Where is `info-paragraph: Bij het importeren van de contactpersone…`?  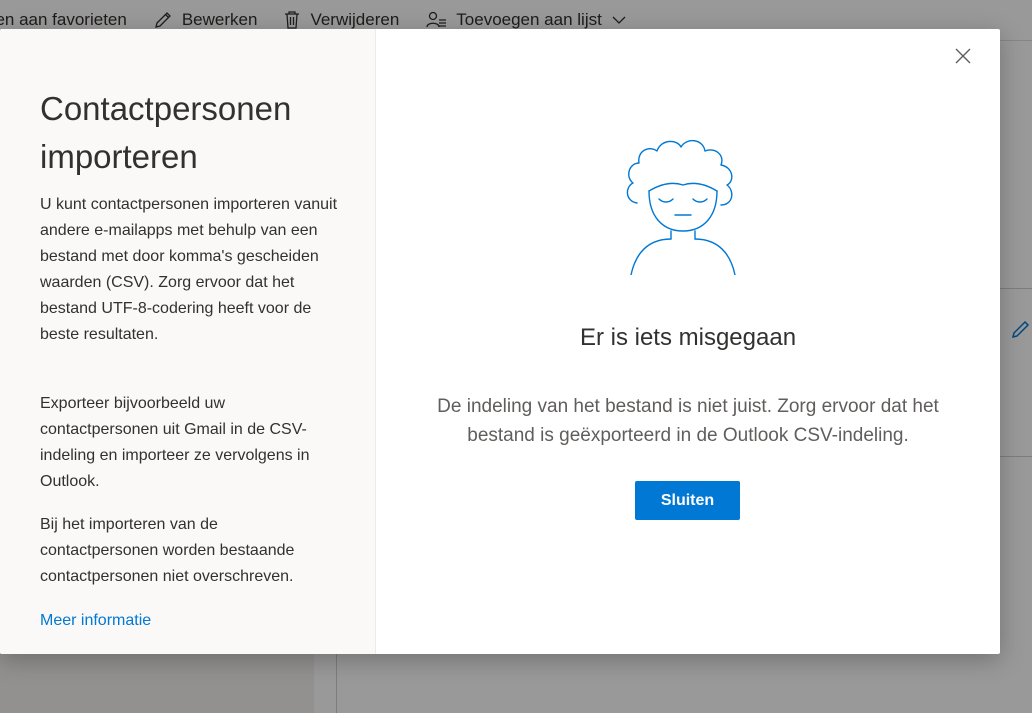
info-paragraph: Bij het importeren van de contactpersone… is located at coordinates (167, 550).